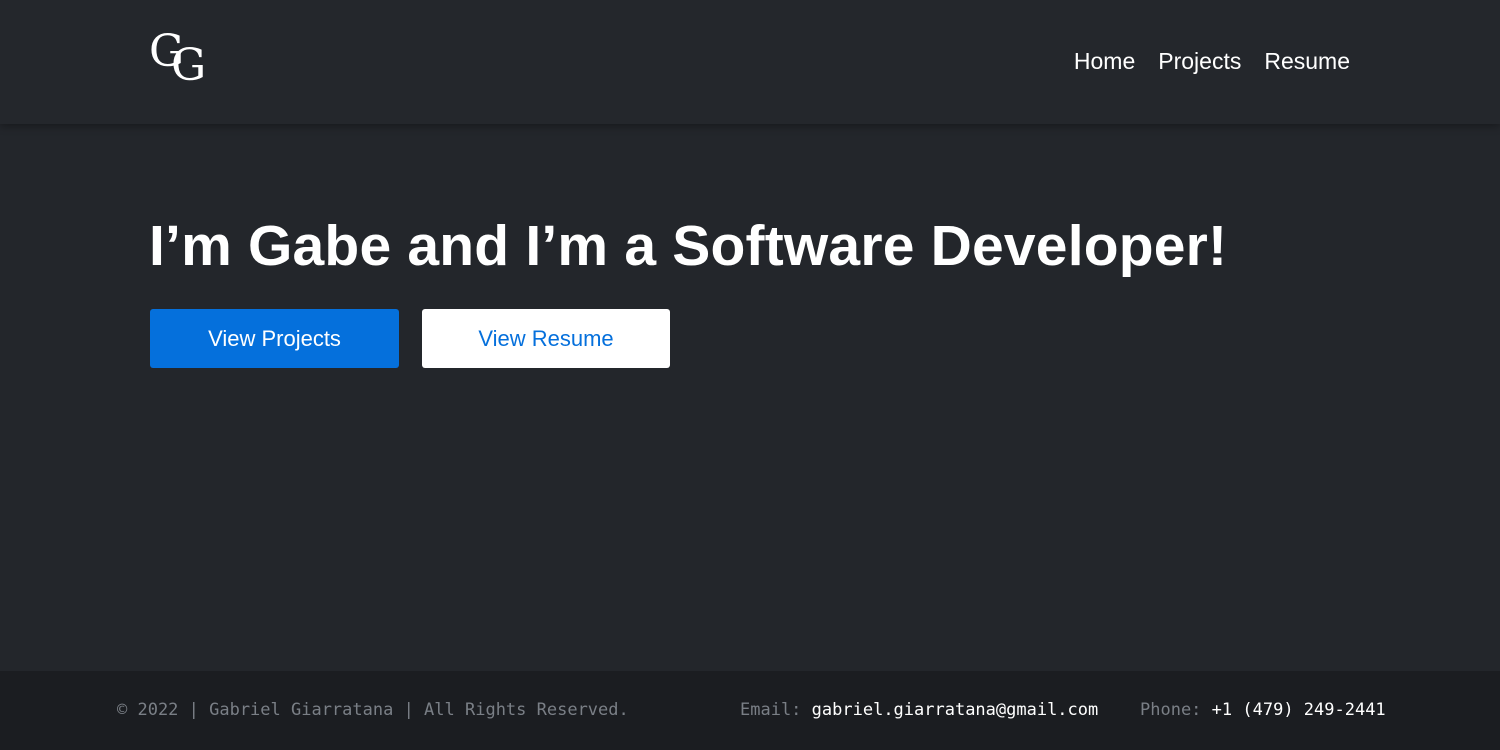 The image size is (1500, 750). I want to click on main-nav: Home Projects Resume, so click(1212, 61).